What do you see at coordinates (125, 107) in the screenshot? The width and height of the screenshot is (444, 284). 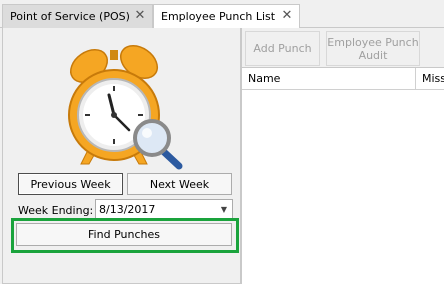 I see `alarm-clock-magnifier-icon` at bounding box center [125, 107].